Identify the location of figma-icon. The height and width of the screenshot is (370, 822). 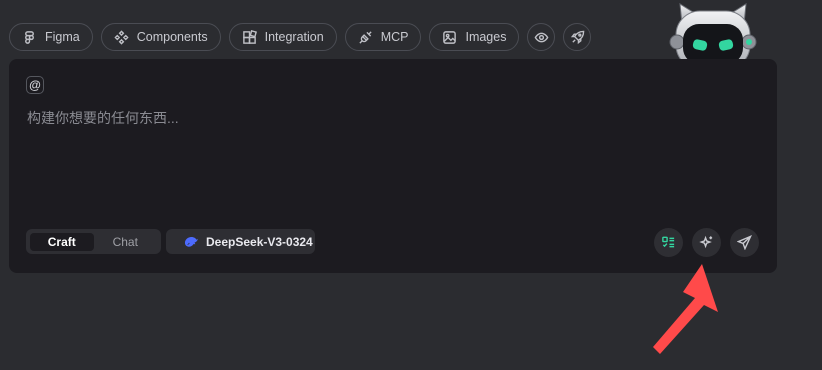
(29, 37).